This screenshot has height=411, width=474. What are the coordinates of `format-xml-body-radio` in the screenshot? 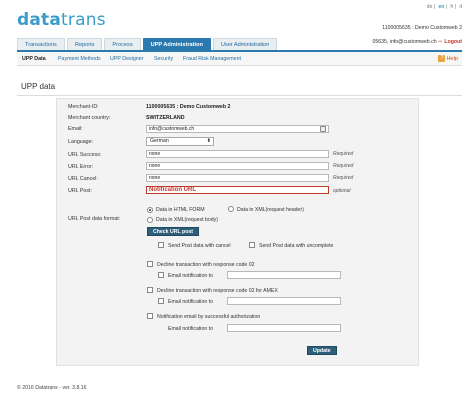 It's located at (150, 220).